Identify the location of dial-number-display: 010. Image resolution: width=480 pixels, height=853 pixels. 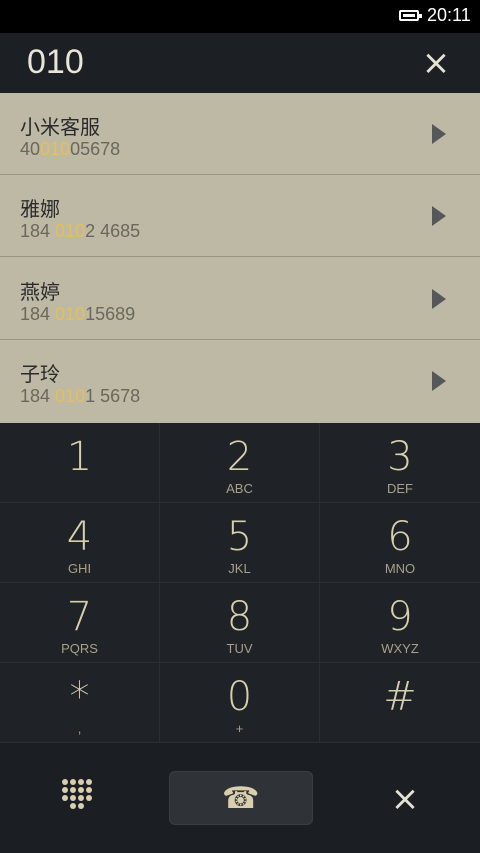
(55, 62).